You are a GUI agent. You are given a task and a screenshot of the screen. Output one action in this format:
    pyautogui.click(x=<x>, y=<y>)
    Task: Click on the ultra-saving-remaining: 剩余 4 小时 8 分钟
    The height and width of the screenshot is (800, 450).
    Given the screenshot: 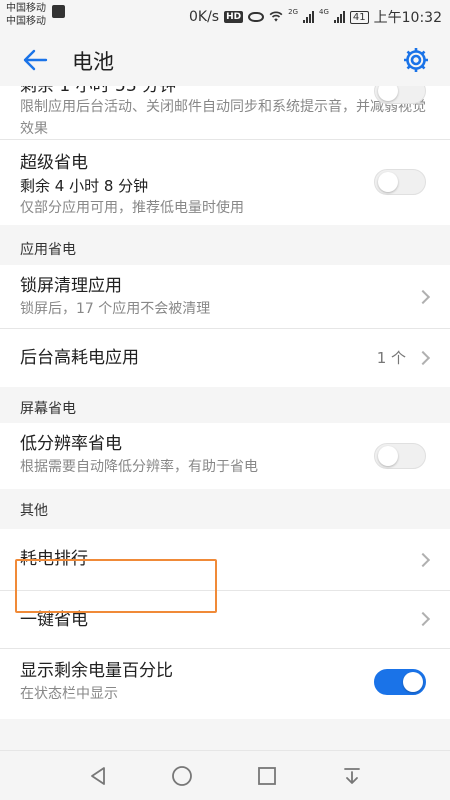 What is the action you would take?
    pyautogui.click(x=84, y=186)
    